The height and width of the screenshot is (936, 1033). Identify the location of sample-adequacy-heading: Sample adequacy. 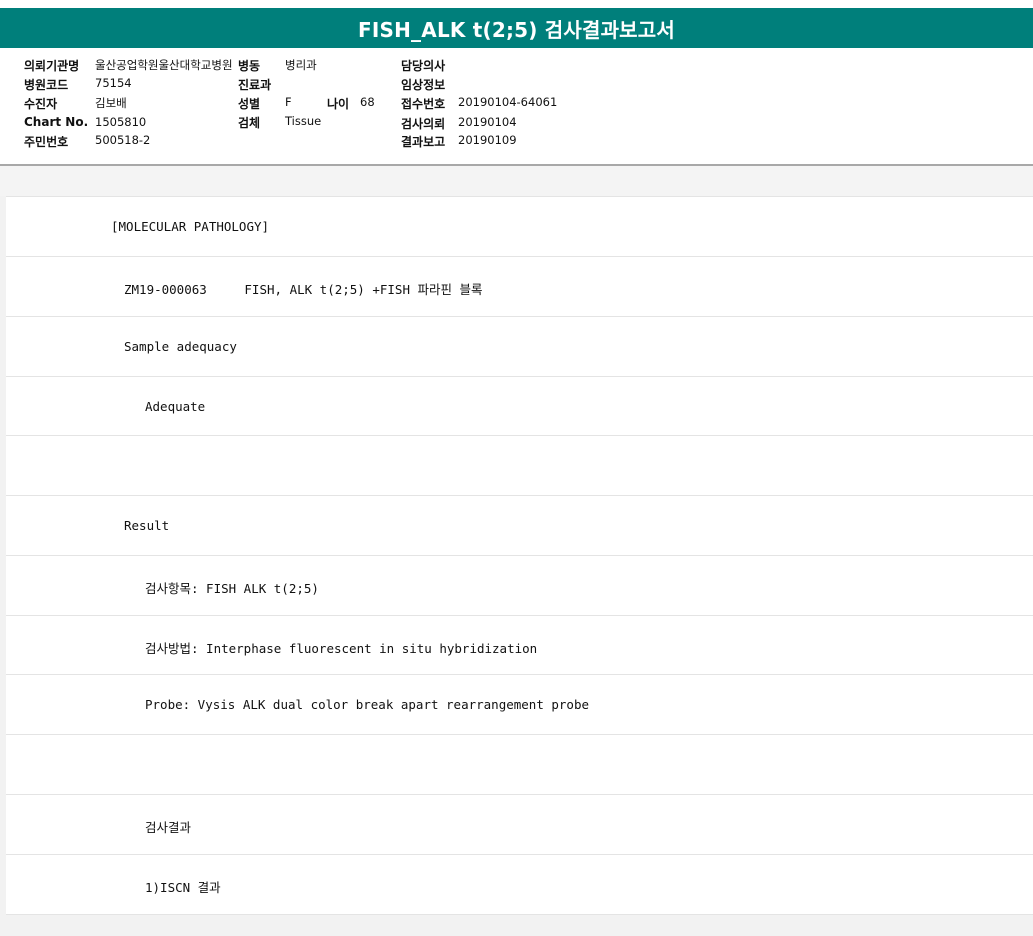
(180, 346).